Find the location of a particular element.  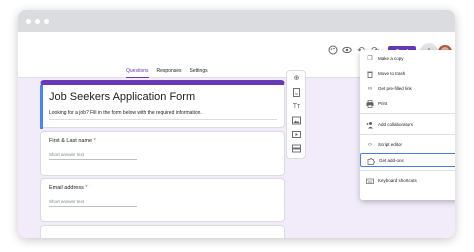

tab-settings: Settings is located at coordinates (199, 73).